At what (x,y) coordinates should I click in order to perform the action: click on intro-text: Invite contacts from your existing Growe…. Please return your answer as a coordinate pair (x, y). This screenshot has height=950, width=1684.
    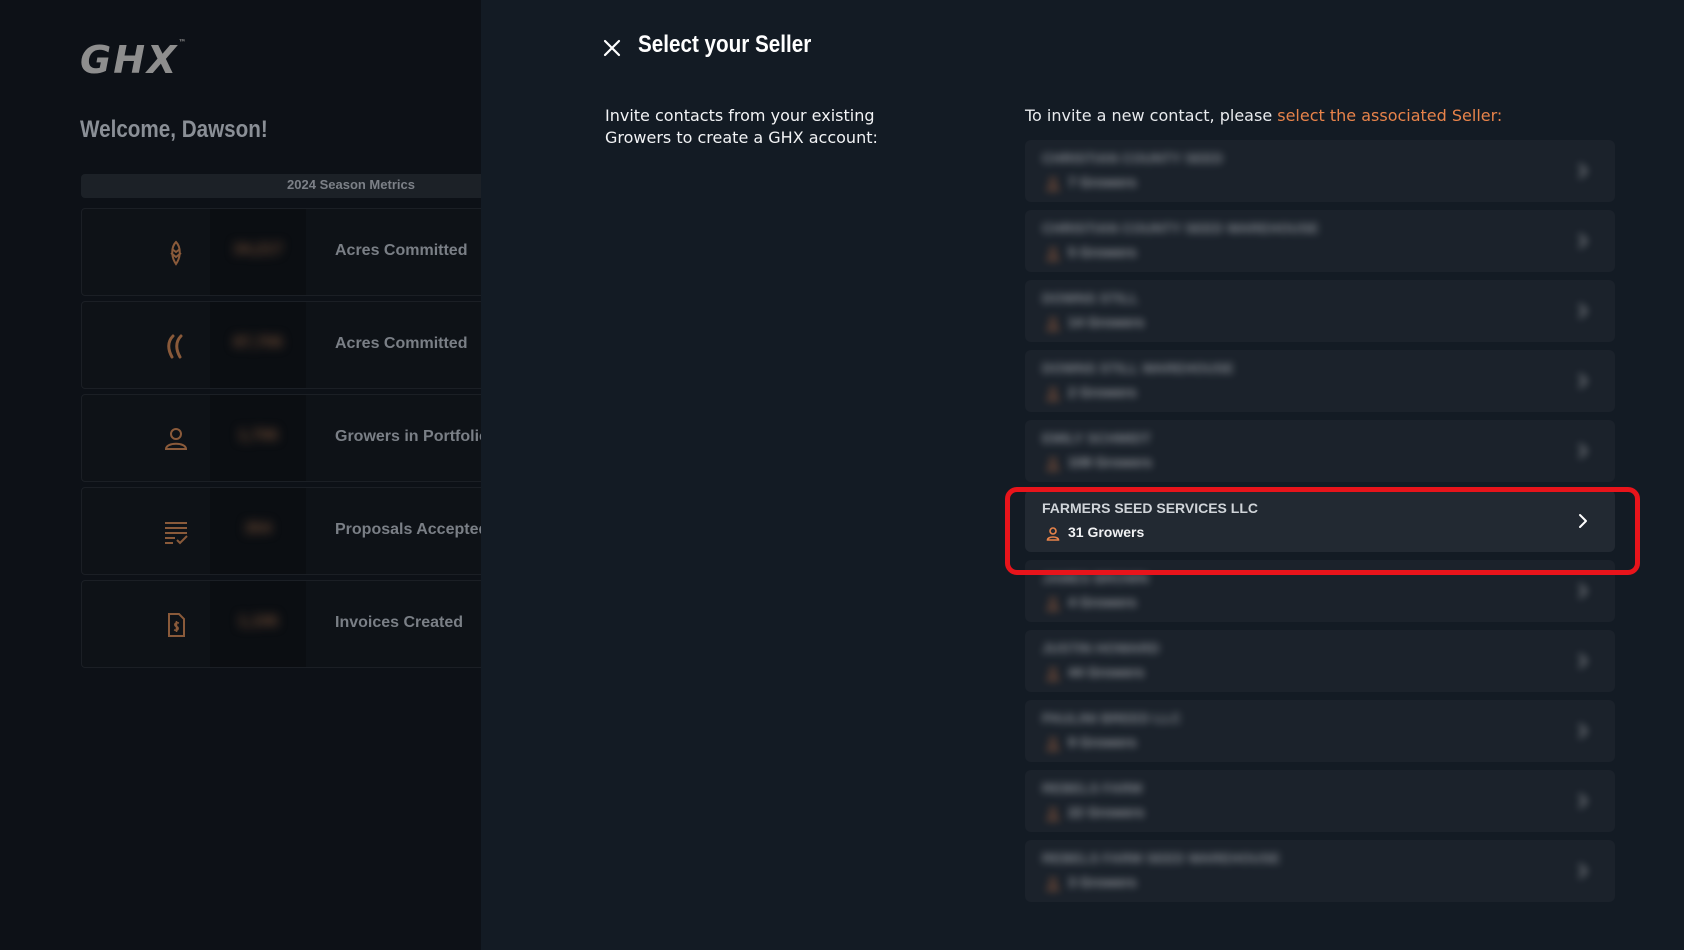
    Looking at the image, I should click on (741, 126).